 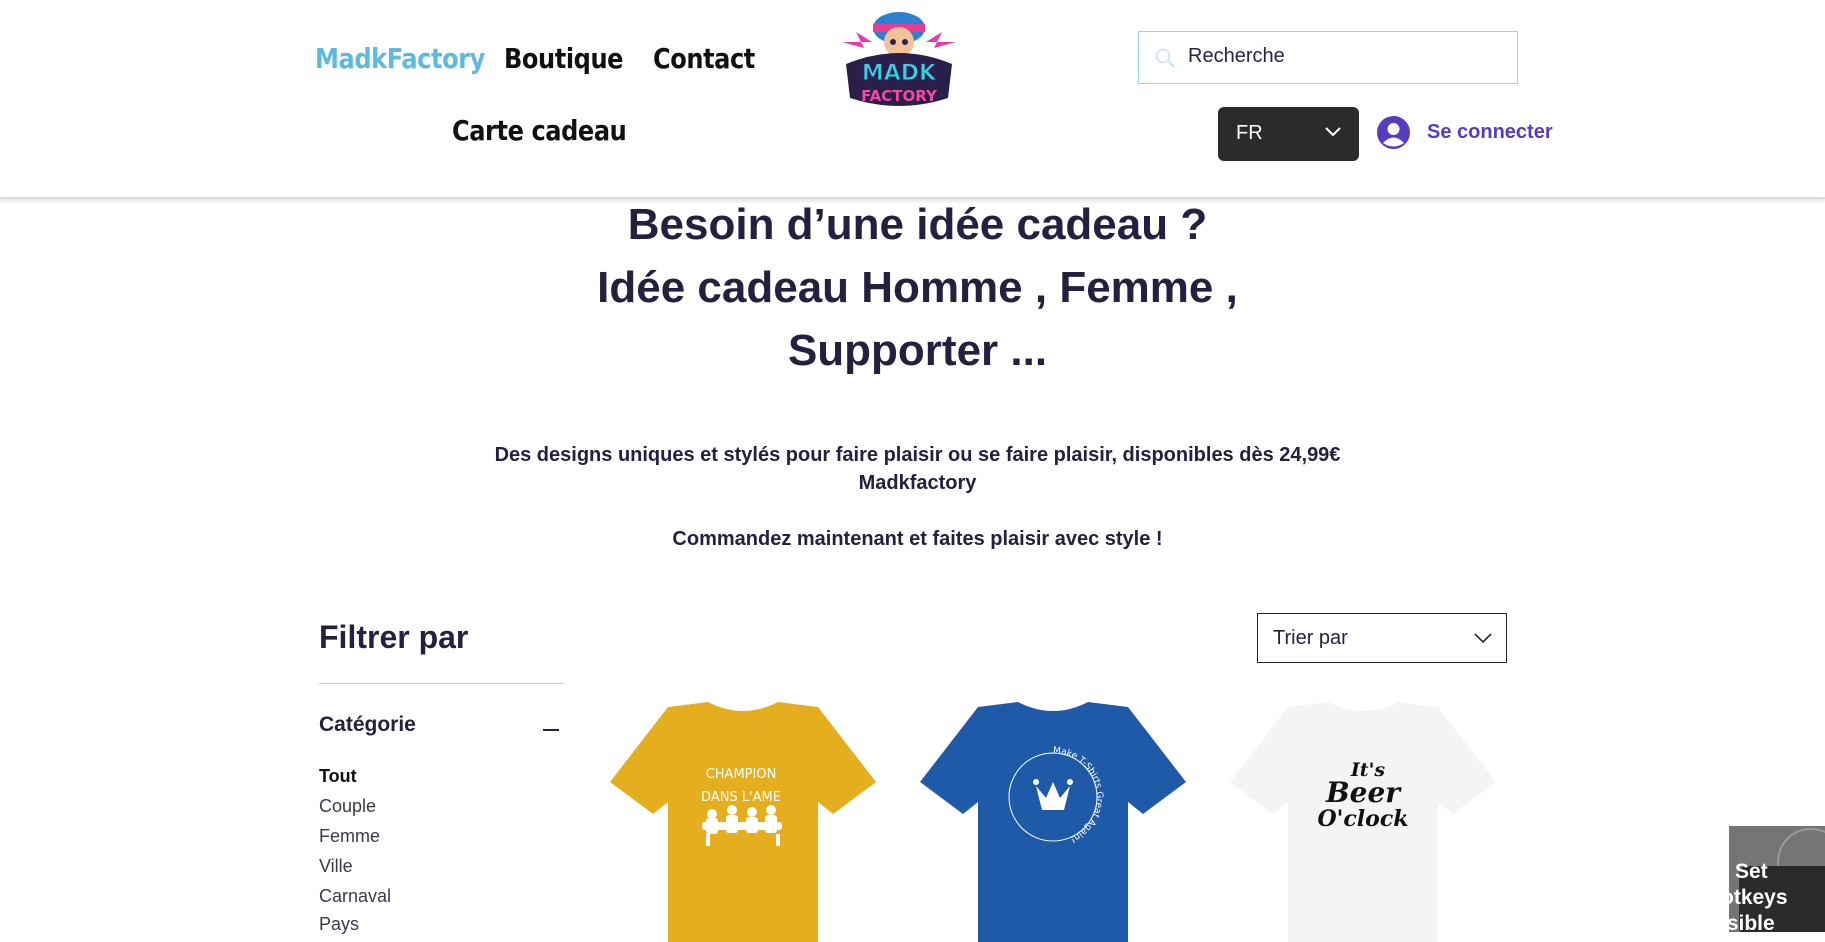 What do you see at coordinates (347, 806) in the screenshot?
I see `category-item-couple: Couple` at bounding box center [347, 806].